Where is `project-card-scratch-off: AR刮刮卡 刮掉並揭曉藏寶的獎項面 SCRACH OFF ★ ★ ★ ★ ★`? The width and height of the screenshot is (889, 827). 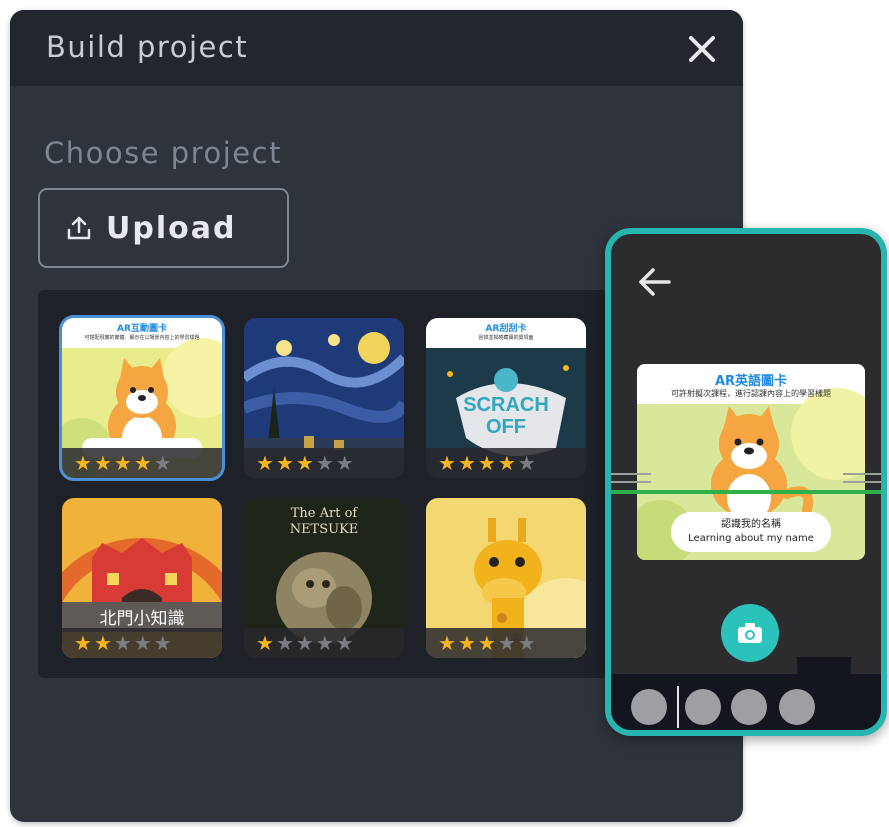
project-card-scratch-off: AR刮刮卡 刮掉並揭曉藏寶的獎項面 SCRACH OFF ★ ★ ★ ★ ★ is located at coordinates (506, 398).